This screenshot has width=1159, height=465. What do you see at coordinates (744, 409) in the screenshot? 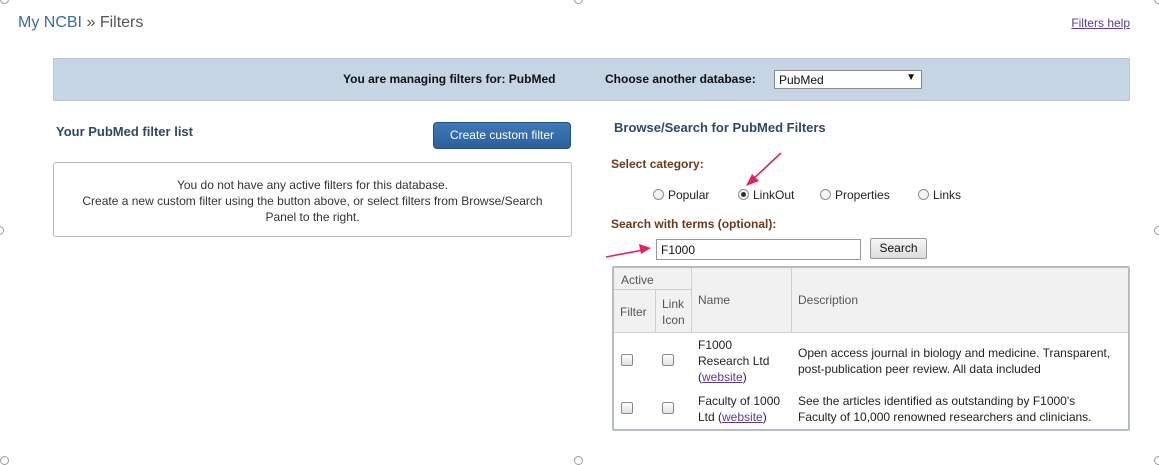
I see `row-name: Faculty of 1000 Ltd (website)` at bounding box center [744, 409].